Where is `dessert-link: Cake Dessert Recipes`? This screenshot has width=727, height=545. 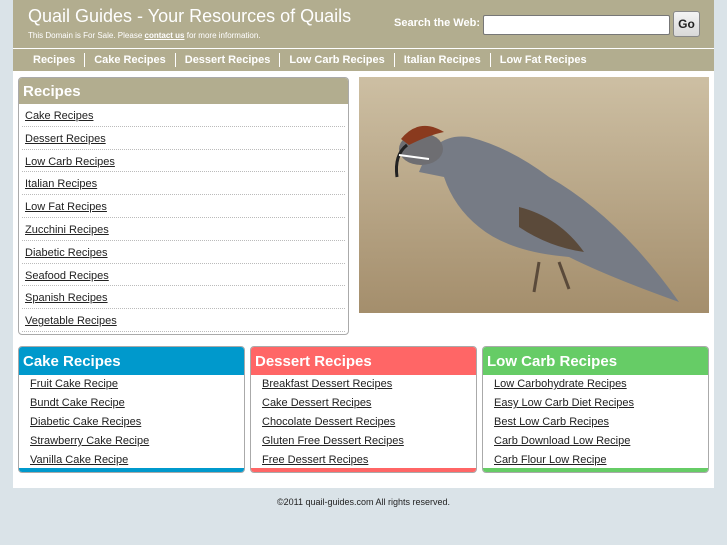
dessert-link: Cake Dessert Recipes is located at coordinates (316, 403).